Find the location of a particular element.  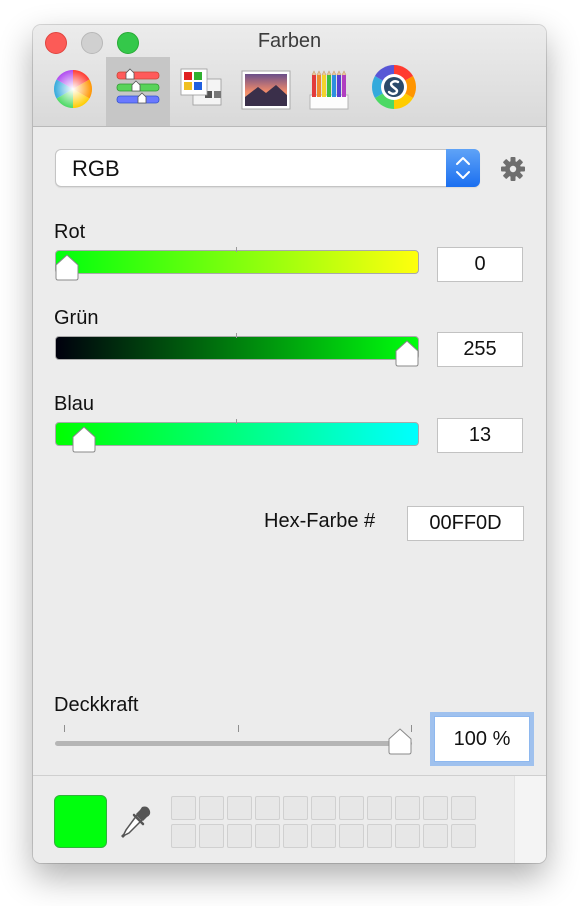

swatch-scroll-area is located at coordinates (530, 819).